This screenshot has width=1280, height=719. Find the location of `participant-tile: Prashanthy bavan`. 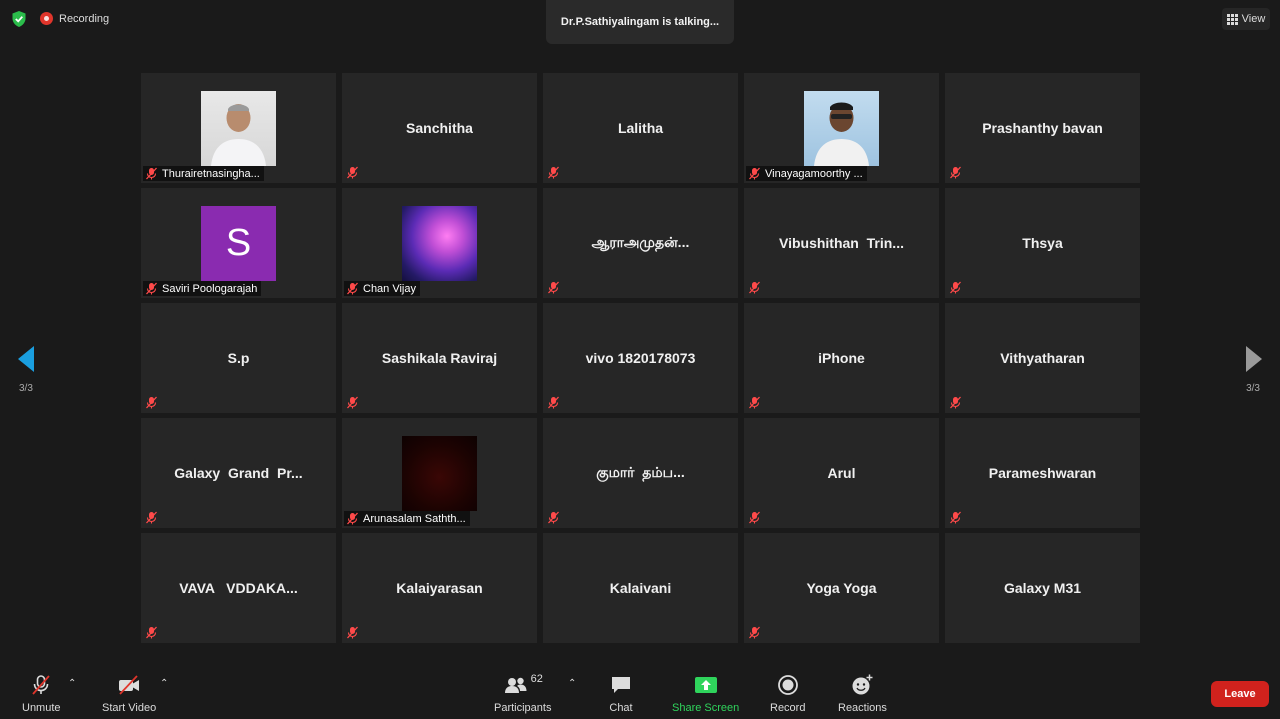

participant-tile: Prashanthy bavan is located at coordinates (1042, 128).